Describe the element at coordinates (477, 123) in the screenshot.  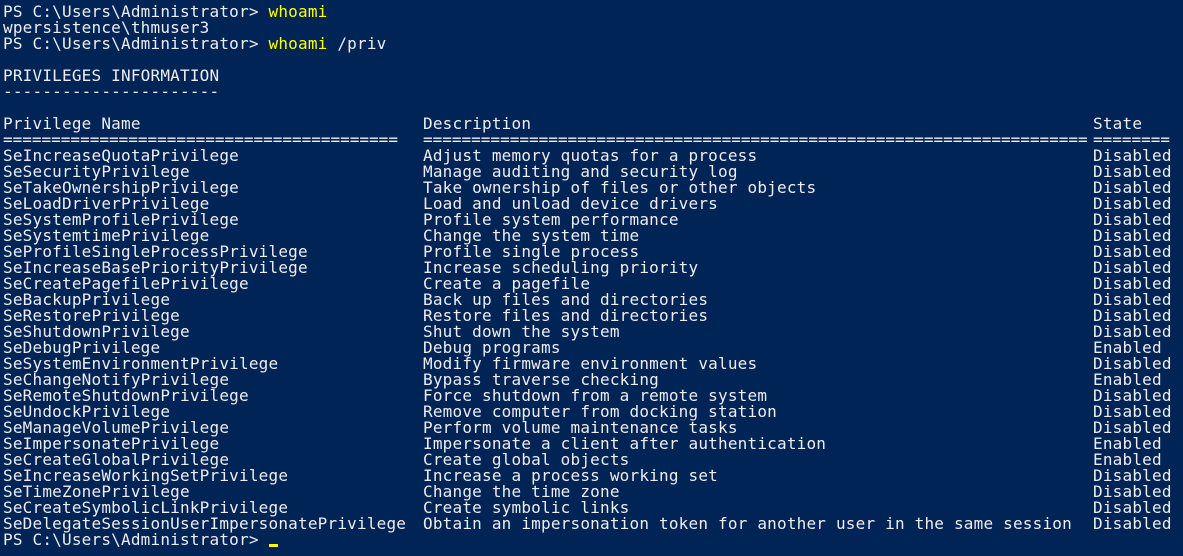
I see `header-description: Description` at that location.